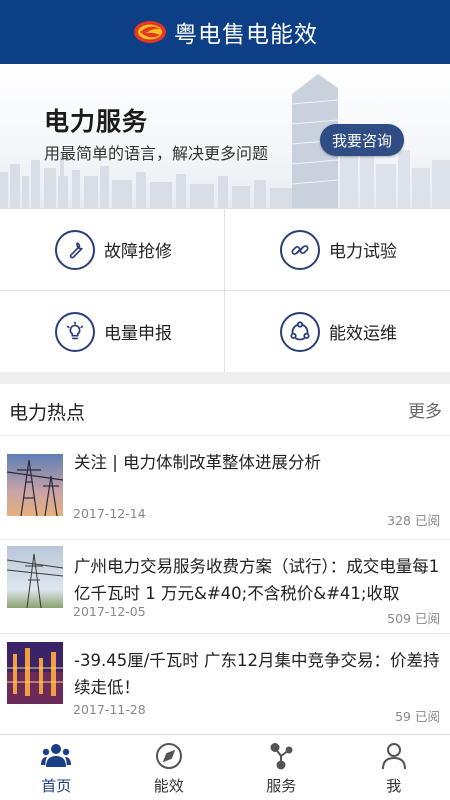 Image resolution: width=450 pixels, height=800 pixels. I want to click on lightbulb-icon, so click(75, 331).